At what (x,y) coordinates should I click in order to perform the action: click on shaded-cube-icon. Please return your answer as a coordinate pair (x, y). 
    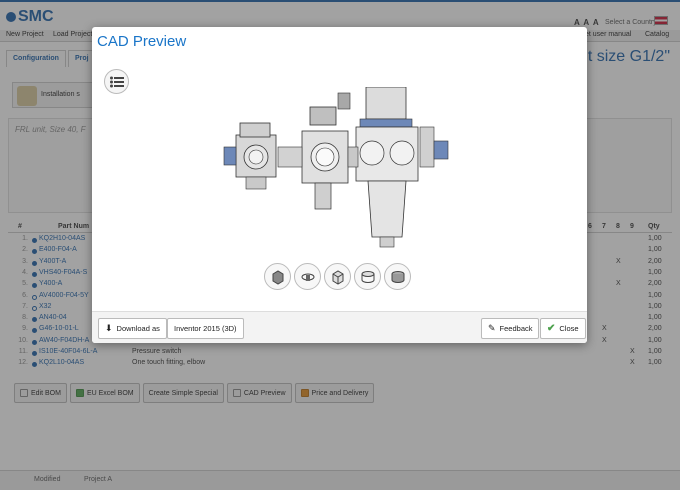
    Looking at the image, I should click on (278, 277).